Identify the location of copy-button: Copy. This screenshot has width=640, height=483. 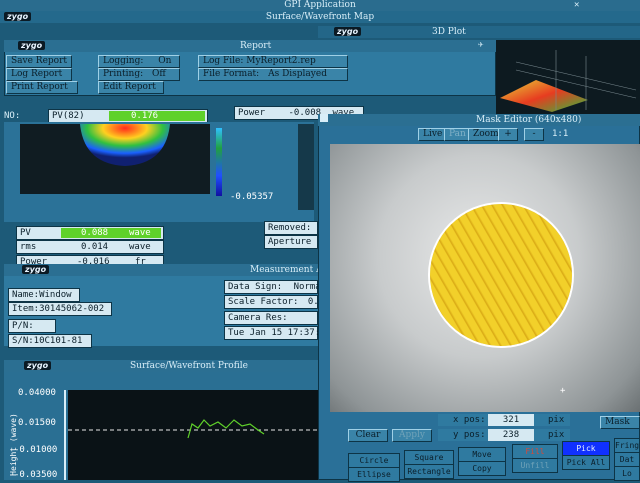
(482, 468).